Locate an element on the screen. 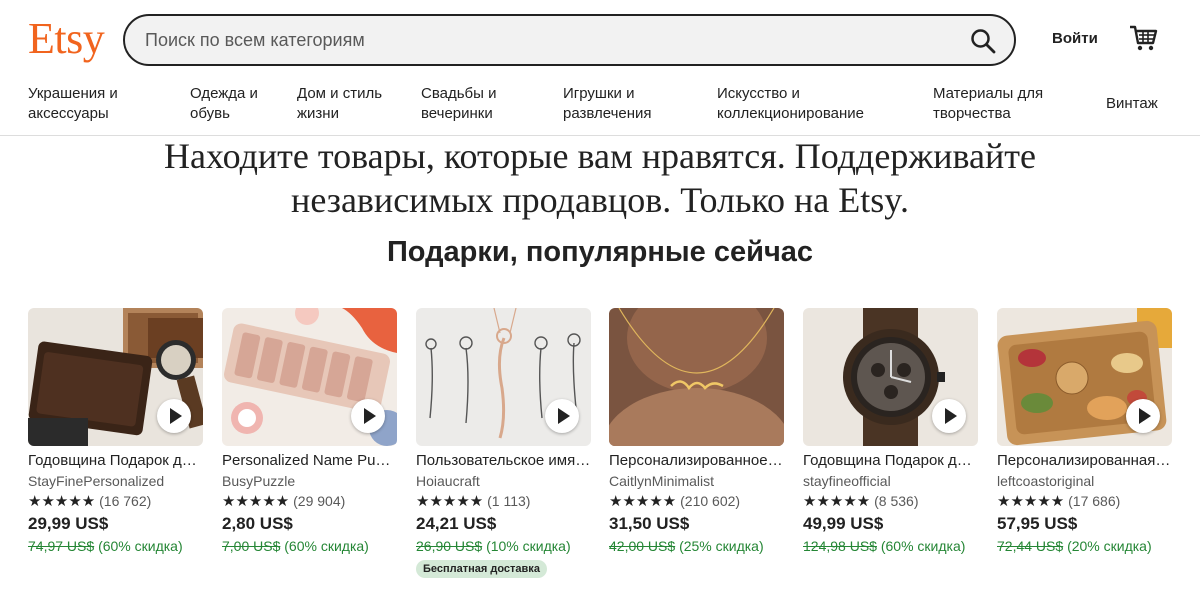 This screenshot has height=615, width=1200. original-price: 42,00 US$ is located at coordinates (642, 546).